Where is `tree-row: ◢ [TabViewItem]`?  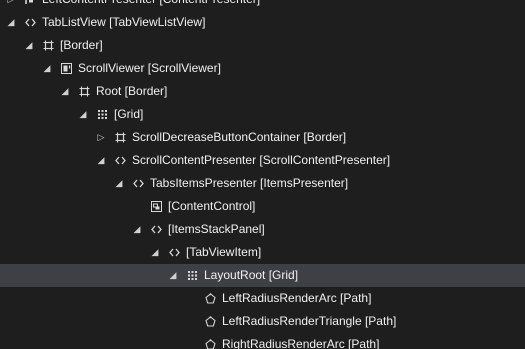 tree-row: ◢ [TabViewItem] is located at coordinates (262, 252).